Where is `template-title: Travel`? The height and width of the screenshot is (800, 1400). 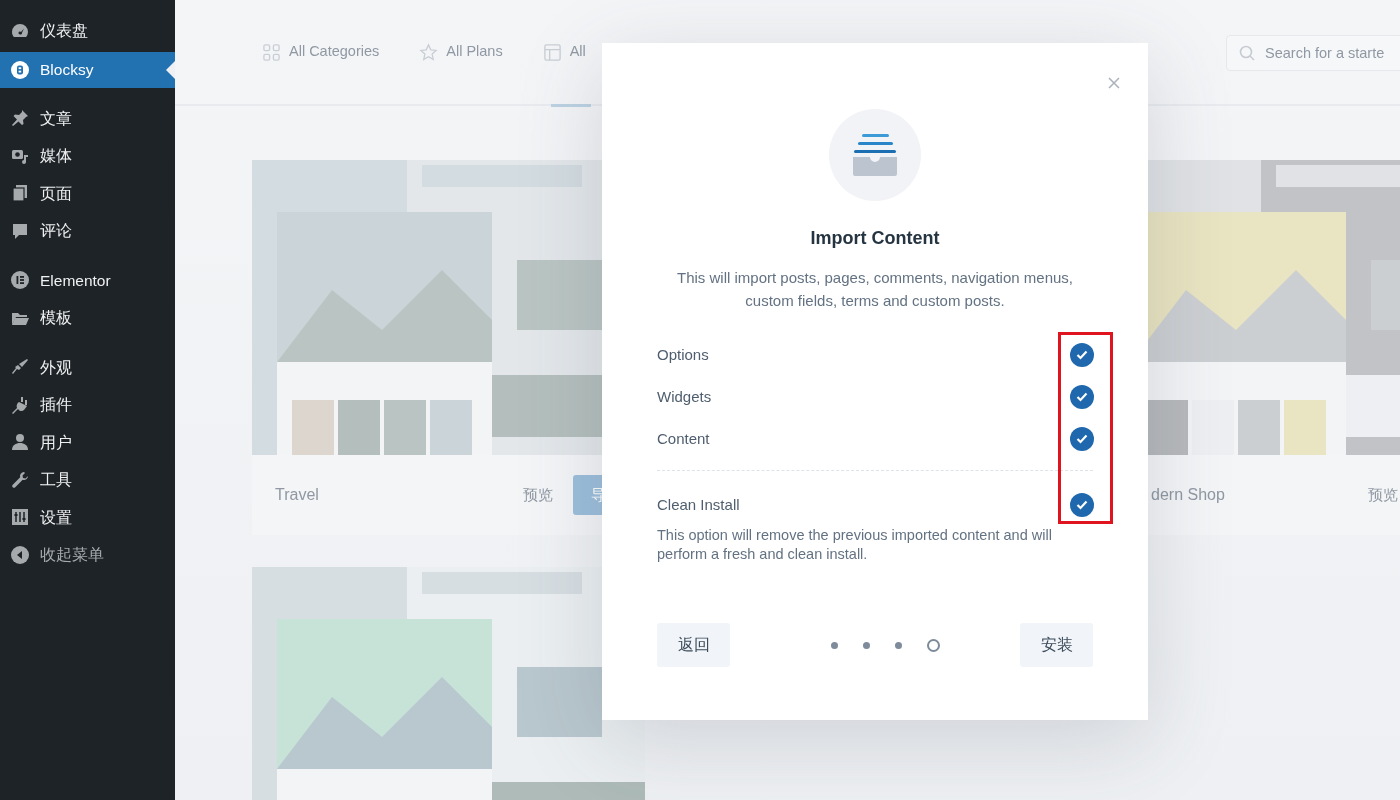 template-title: Travel is located at coordinates (297, 495).